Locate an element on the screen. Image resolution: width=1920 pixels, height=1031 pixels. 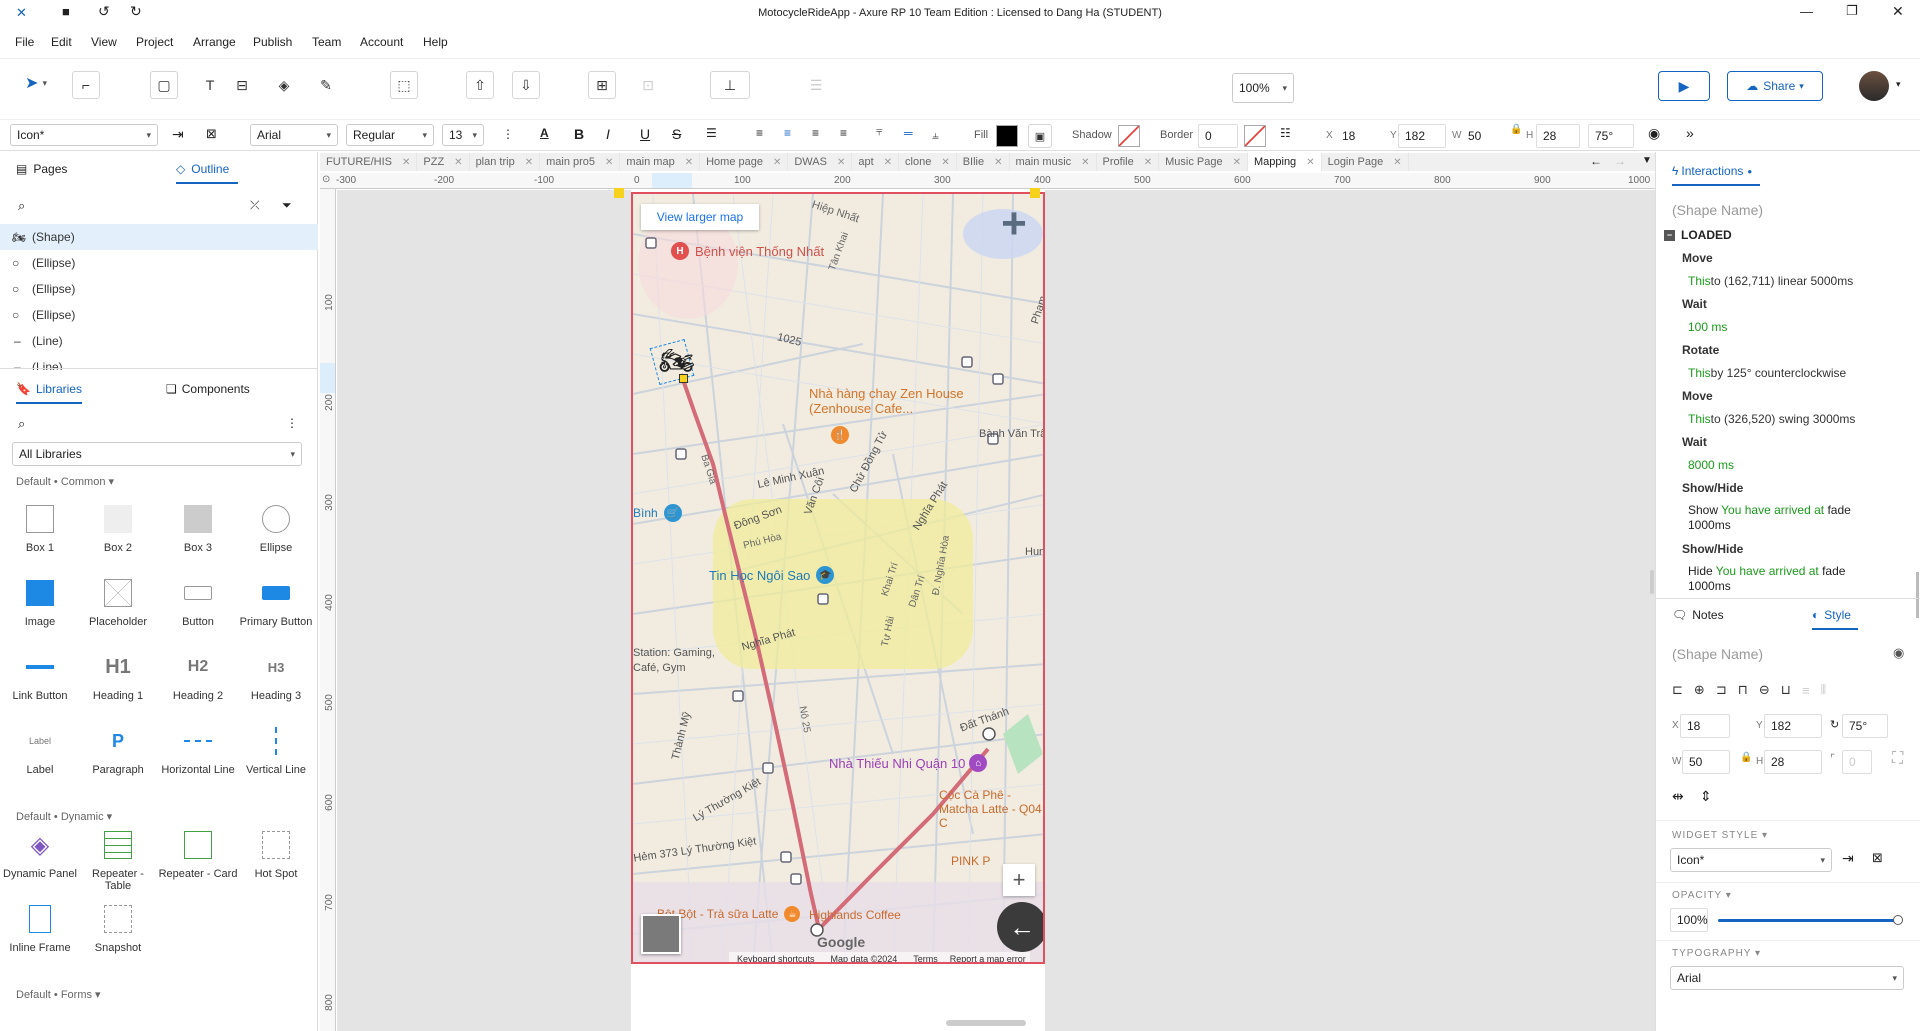
tab-next-icon: → is located at coordinates (1620, 161).